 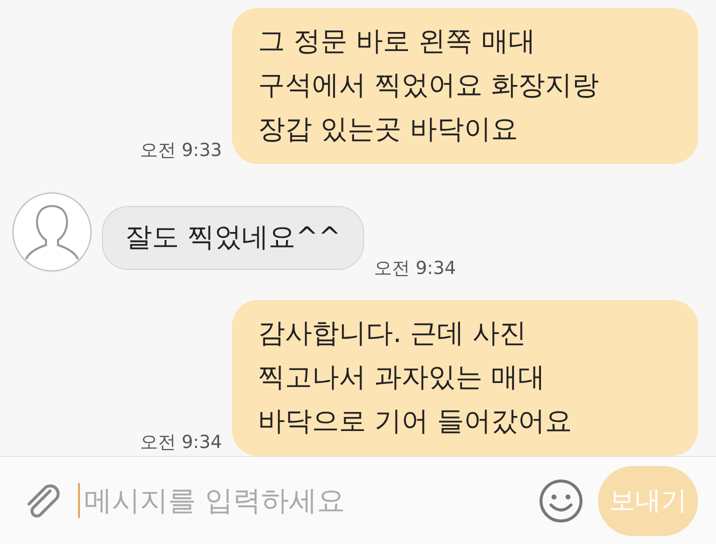 I want to click on emoji-icon, so click(x=561, y=501).